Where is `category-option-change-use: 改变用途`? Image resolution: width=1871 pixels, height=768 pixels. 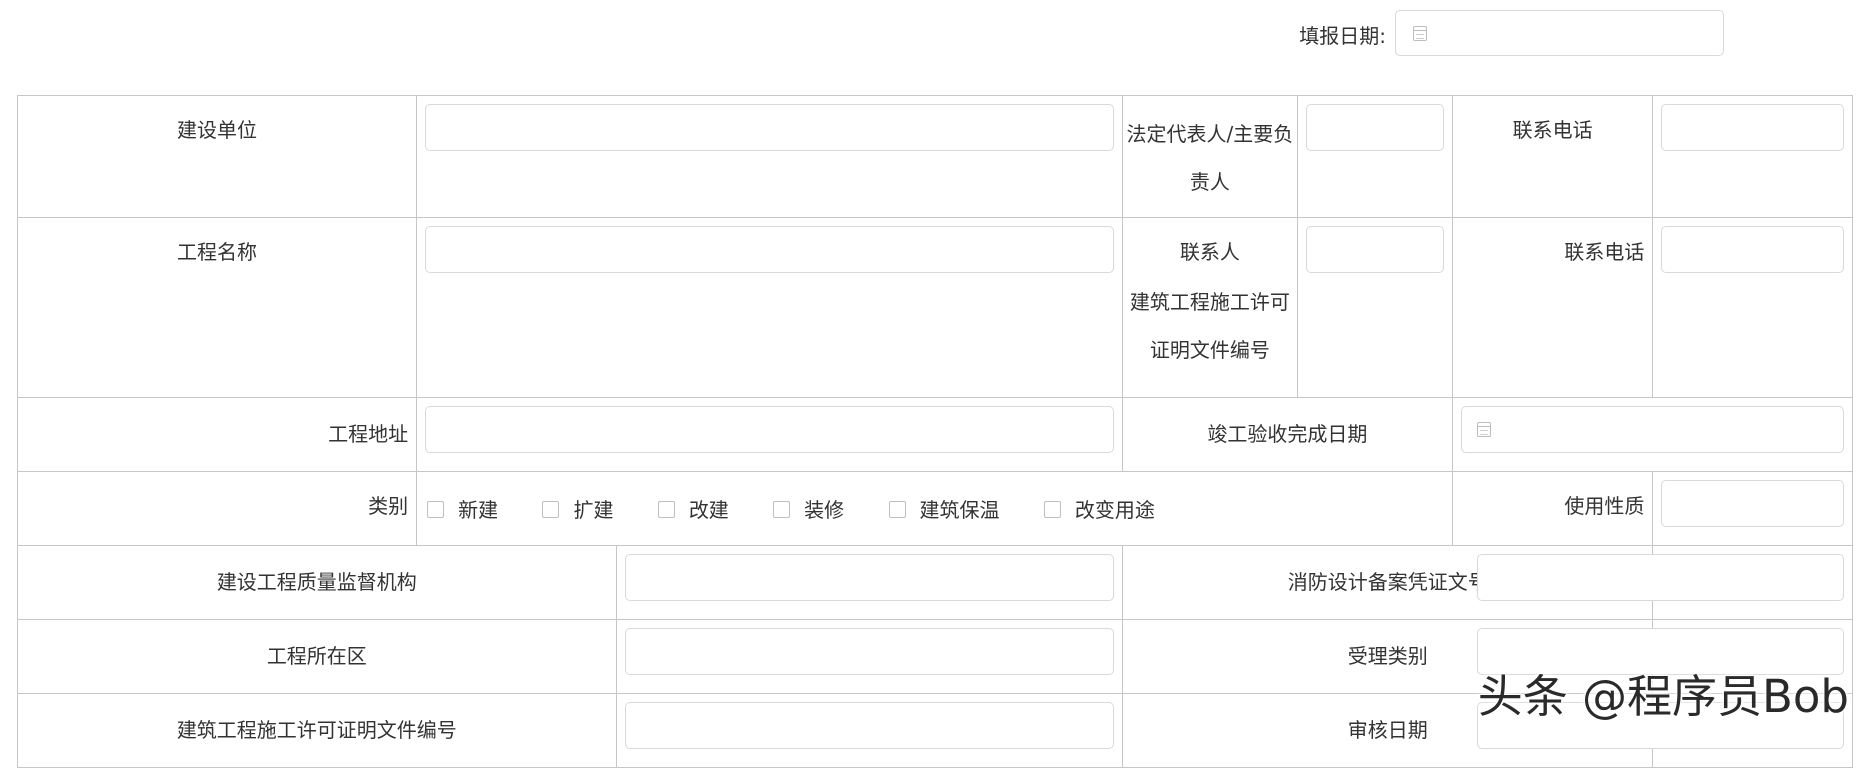
category-option-change-use: 改变用途 is located at coordinates (1099, 508).